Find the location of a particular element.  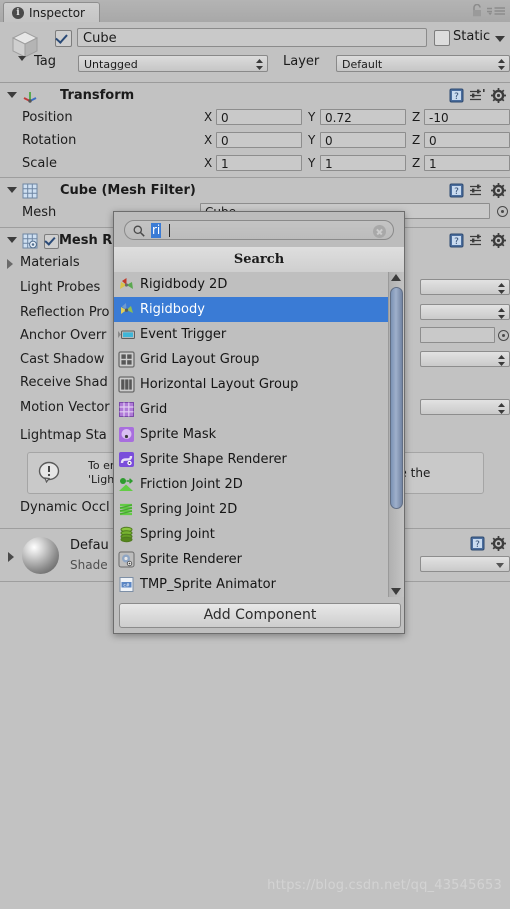

component-header-mesh-filter: Cube (Mesh Filter) ? is located at coordinates (255, 190).